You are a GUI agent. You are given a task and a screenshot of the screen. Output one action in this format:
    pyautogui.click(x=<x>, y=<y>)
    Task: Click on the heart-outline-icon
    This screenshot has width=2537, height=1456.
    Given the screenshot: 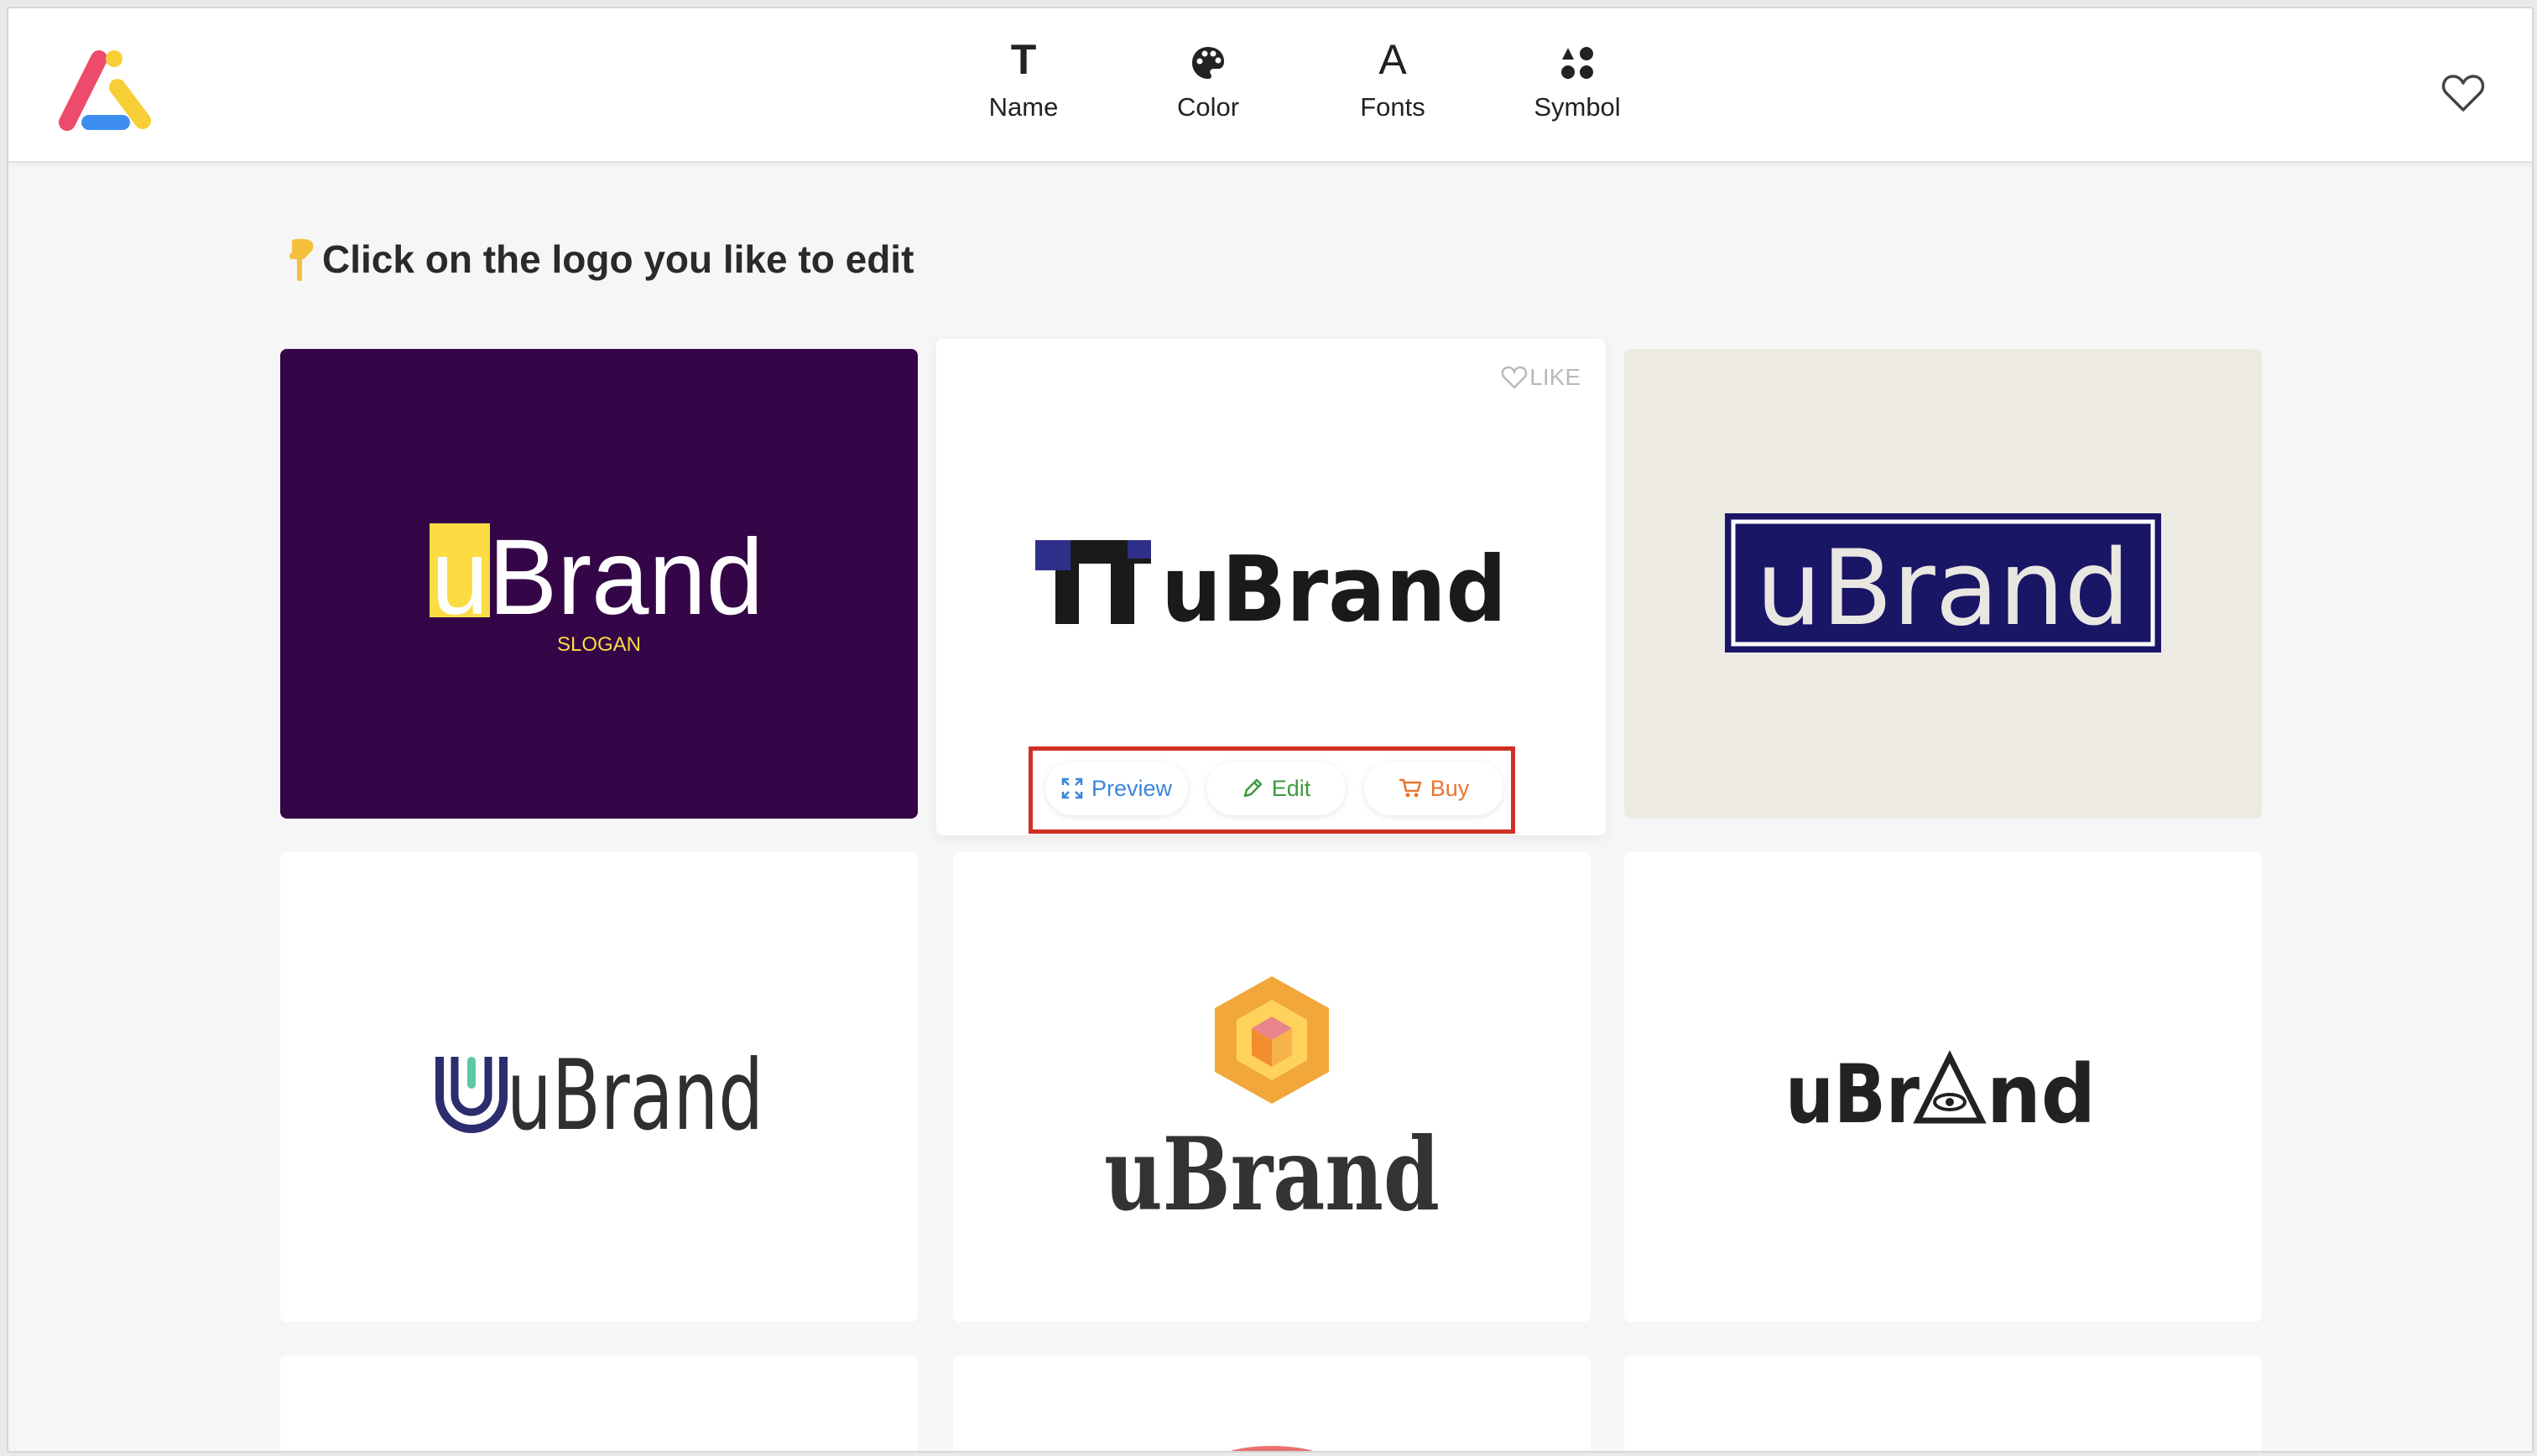 What is the action you would take?
    pyautogui.click(x=1515, y=378)
    